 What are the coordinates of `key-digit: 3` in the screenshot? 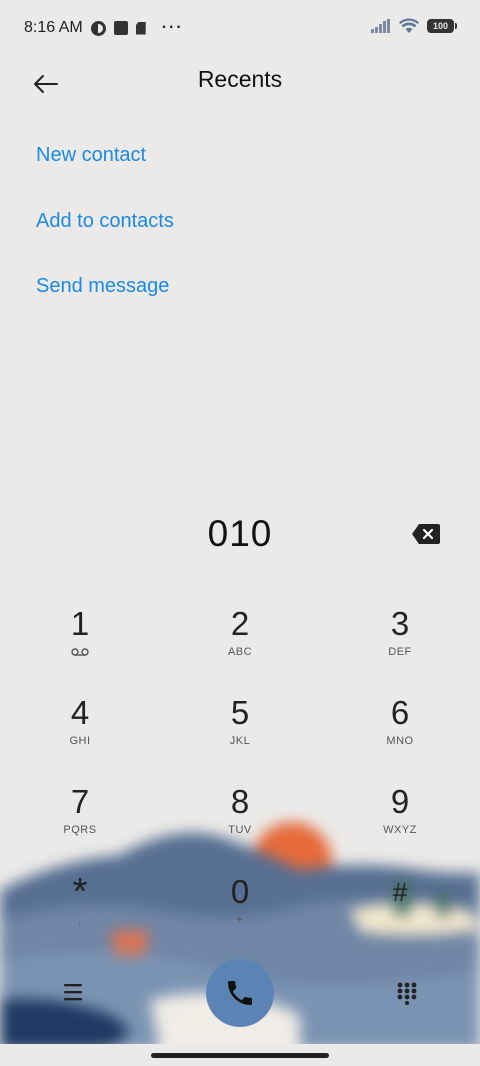 It's located at (400, 623).